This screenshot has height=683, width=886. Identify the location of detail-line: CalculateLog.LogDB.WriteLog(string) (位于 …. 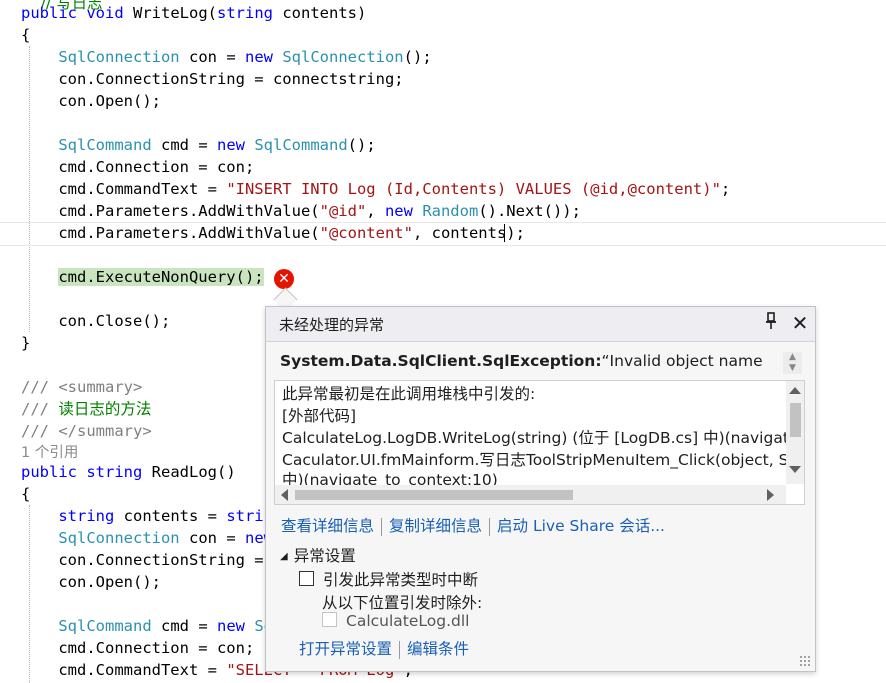
(543, 438).